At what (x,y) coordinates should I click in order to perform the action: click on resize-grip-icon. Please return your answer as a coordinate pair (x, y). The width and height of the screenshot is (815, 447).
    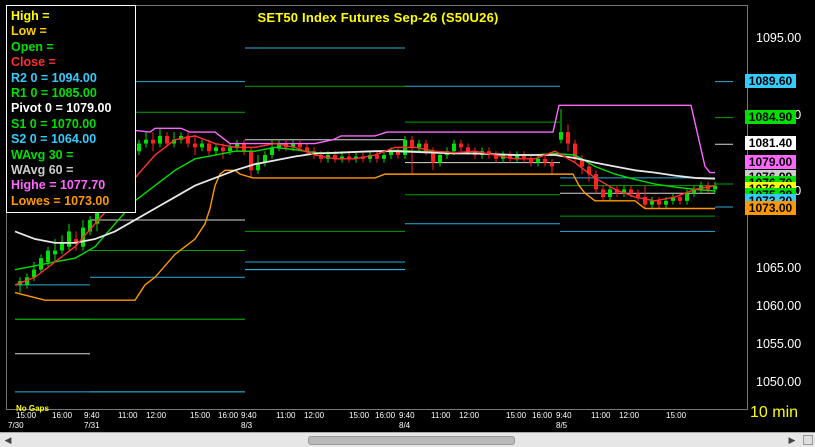
    Looking at the image, I should click on (808, 440).